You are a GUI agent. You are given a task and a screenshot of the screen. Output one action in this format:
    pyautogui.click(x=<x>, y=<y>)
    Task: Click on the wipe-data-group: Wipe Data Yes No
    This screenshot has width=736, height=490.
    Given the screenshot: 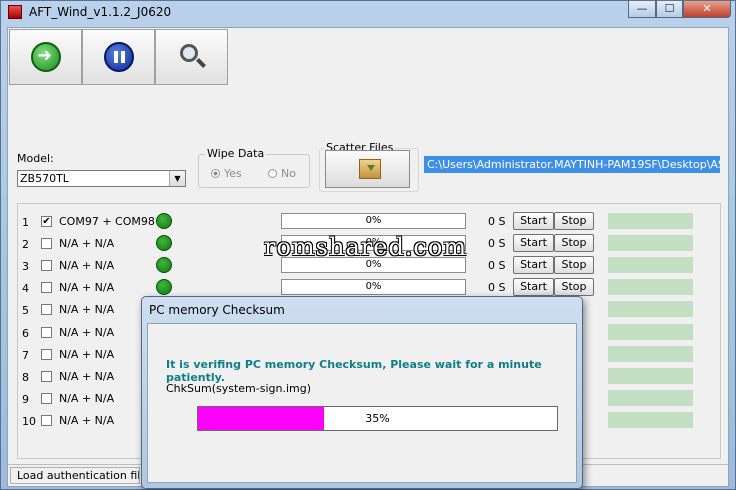 What is the action you would take?
    pyautogui.click(x=254, y=167)
    